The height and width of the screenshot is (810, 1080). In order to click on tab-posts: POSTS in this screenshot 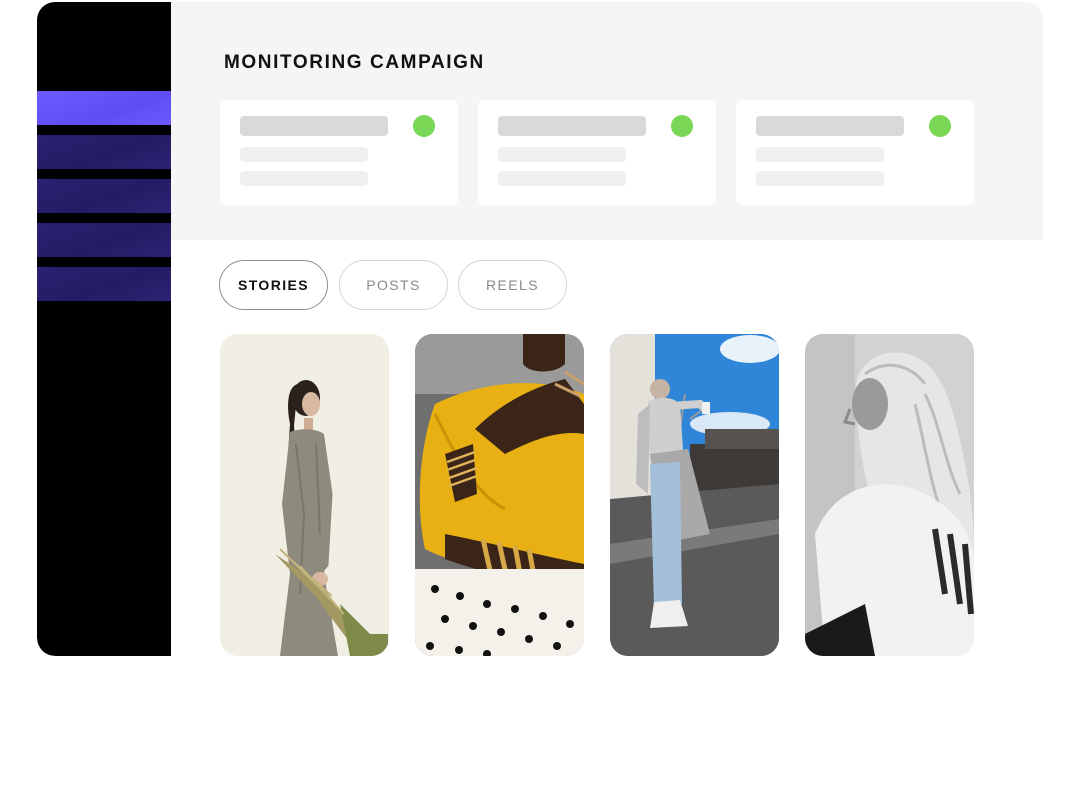, I will do `click(393, 285)`.